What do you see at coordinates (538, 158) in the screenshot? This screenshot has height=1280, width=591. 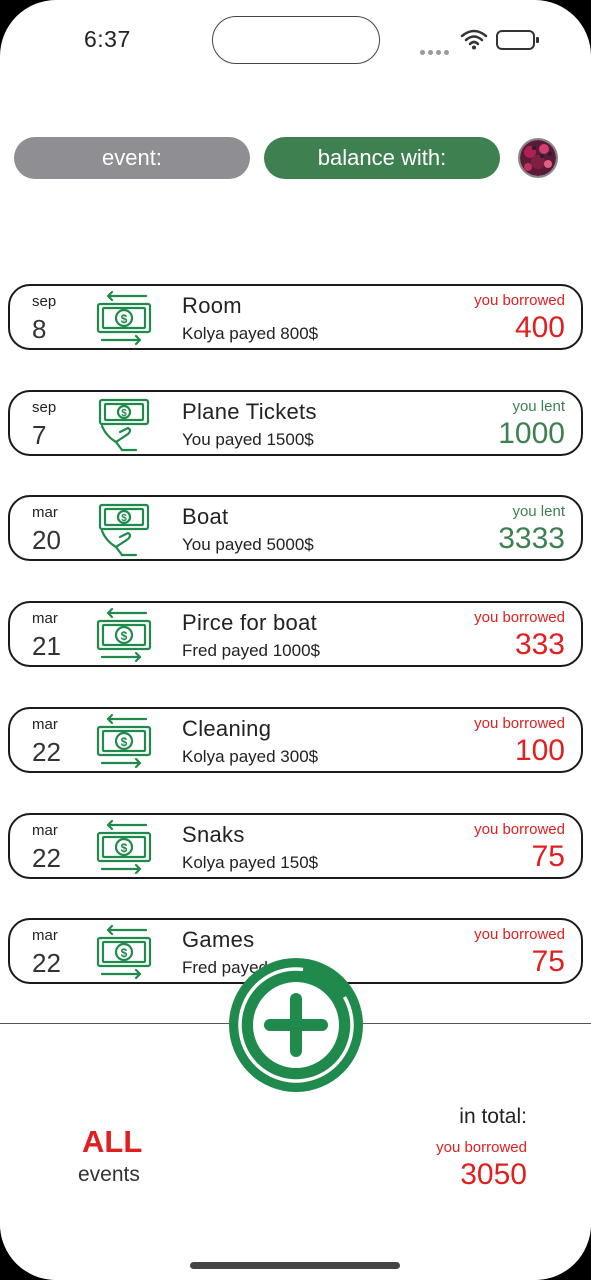 I see `avatar` at bounding box center [538, 158].